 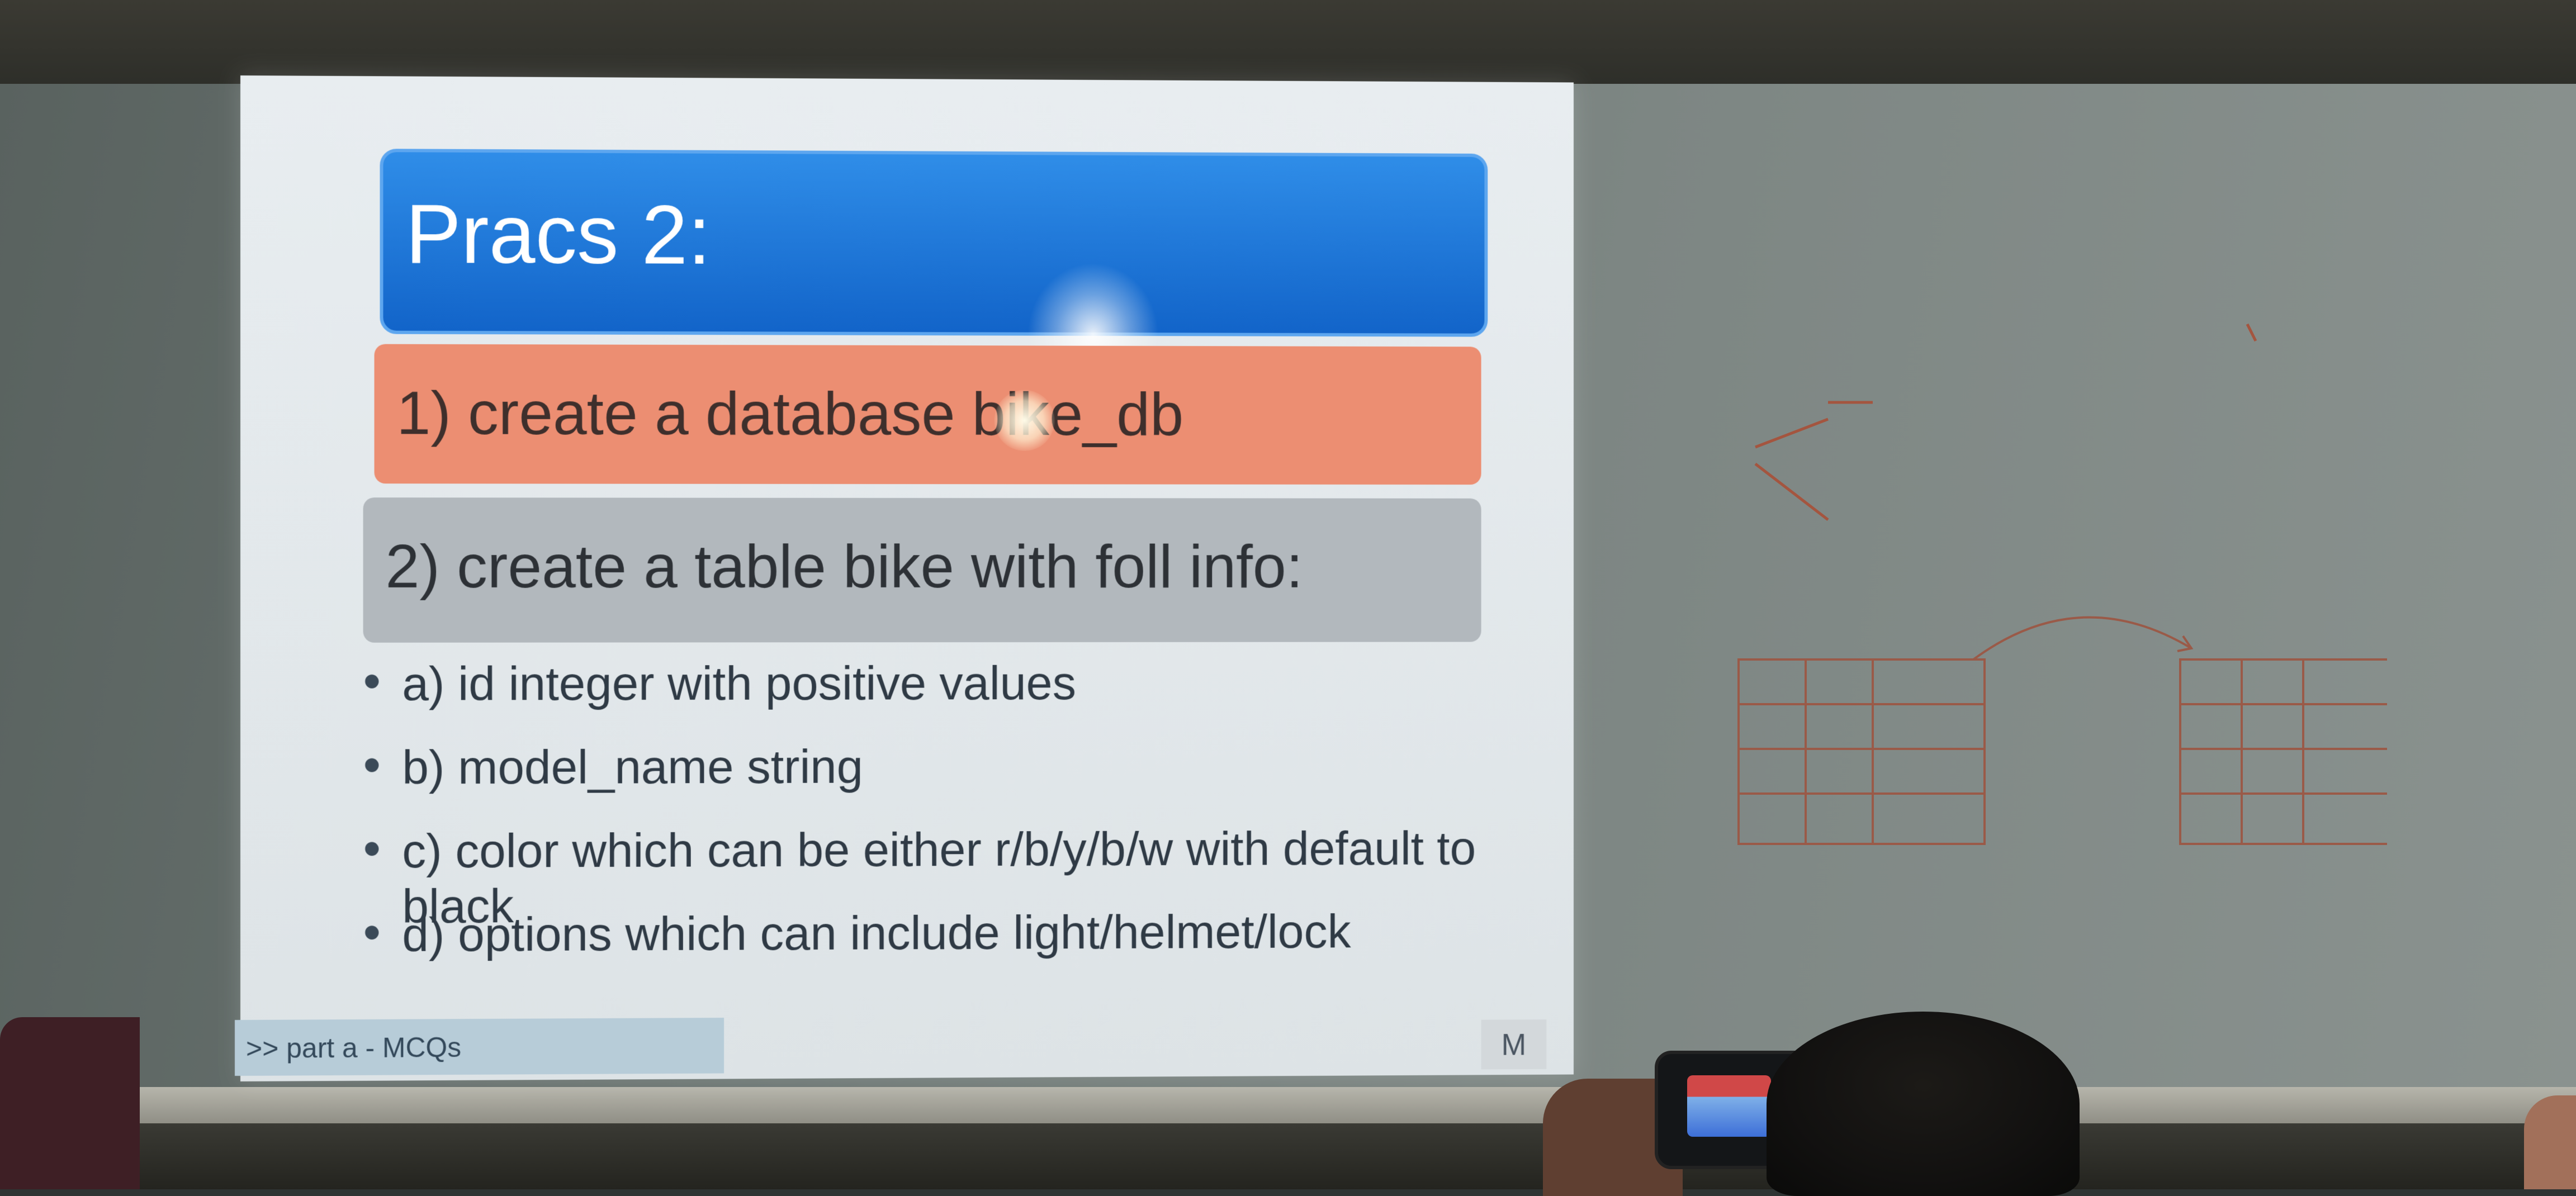 What do you see at coordinates (941, 698) in the screenshot?
I see `bullet-item: a) id integer with positive values` at bounding box center [941, 698].